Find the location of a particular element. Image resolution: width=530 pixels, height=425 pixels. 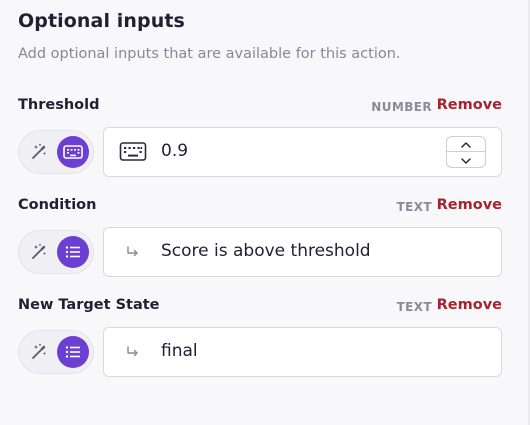

condition-value: Score is above threshold is located at coordinates (266, 251).